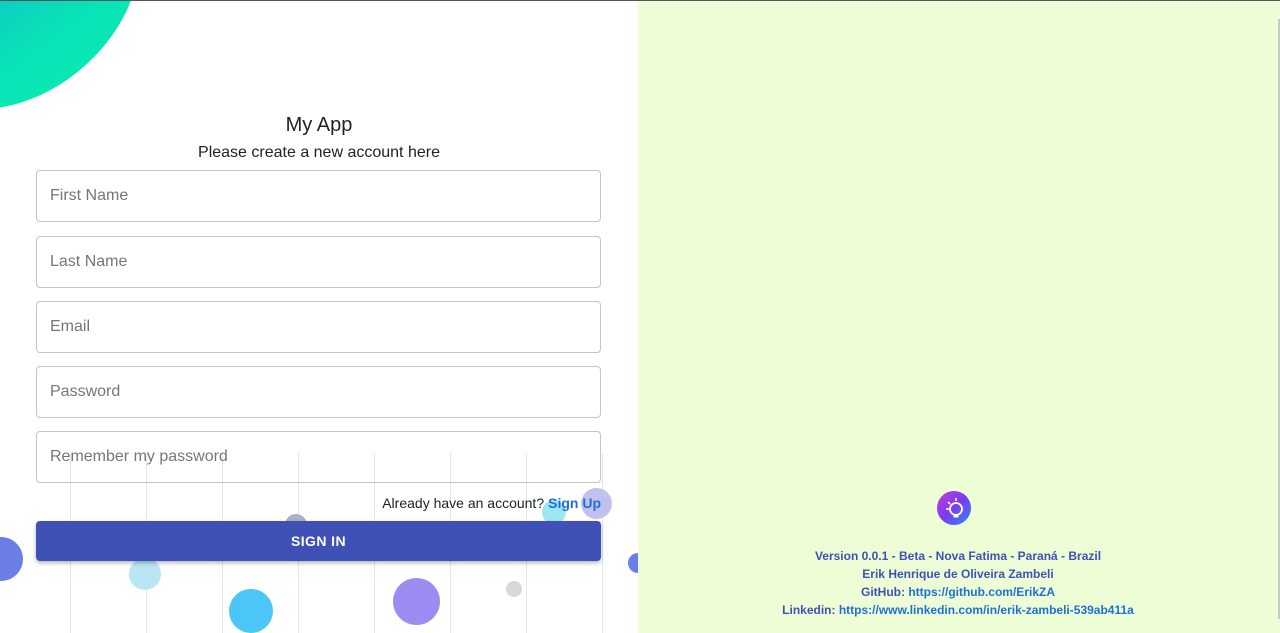 This screenshot has width=1280, height=633. What do you see at coordinates (85, 55) in the screenshot?
I see `decorative-blob` at bounding box center [85, 55].